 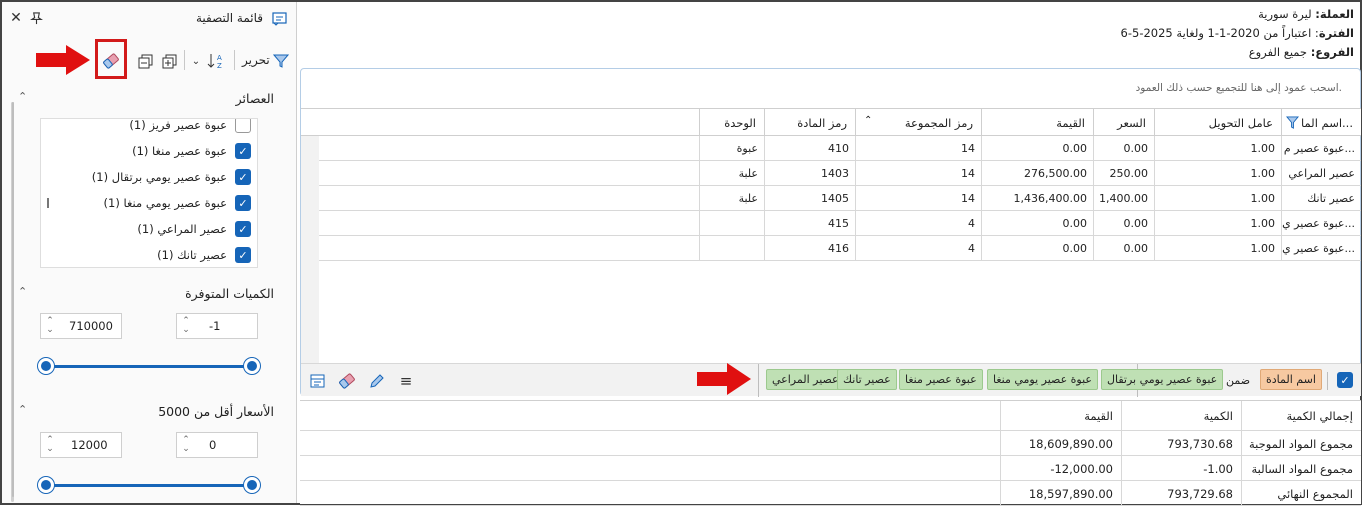 I want to click on price-max-stepper: ⌃ ⌄ 12000, so click(x=81, y=445).